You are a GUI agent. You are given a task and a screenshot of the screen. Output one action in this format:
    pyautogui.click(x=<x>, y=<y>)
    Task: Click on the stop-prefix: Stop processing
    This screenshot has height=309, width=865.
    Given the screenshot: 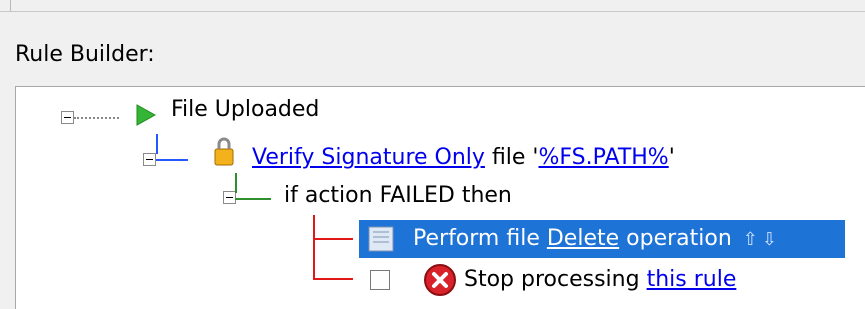 What is the action you would take?
    pyautogui.click(x=555, y=279)
    